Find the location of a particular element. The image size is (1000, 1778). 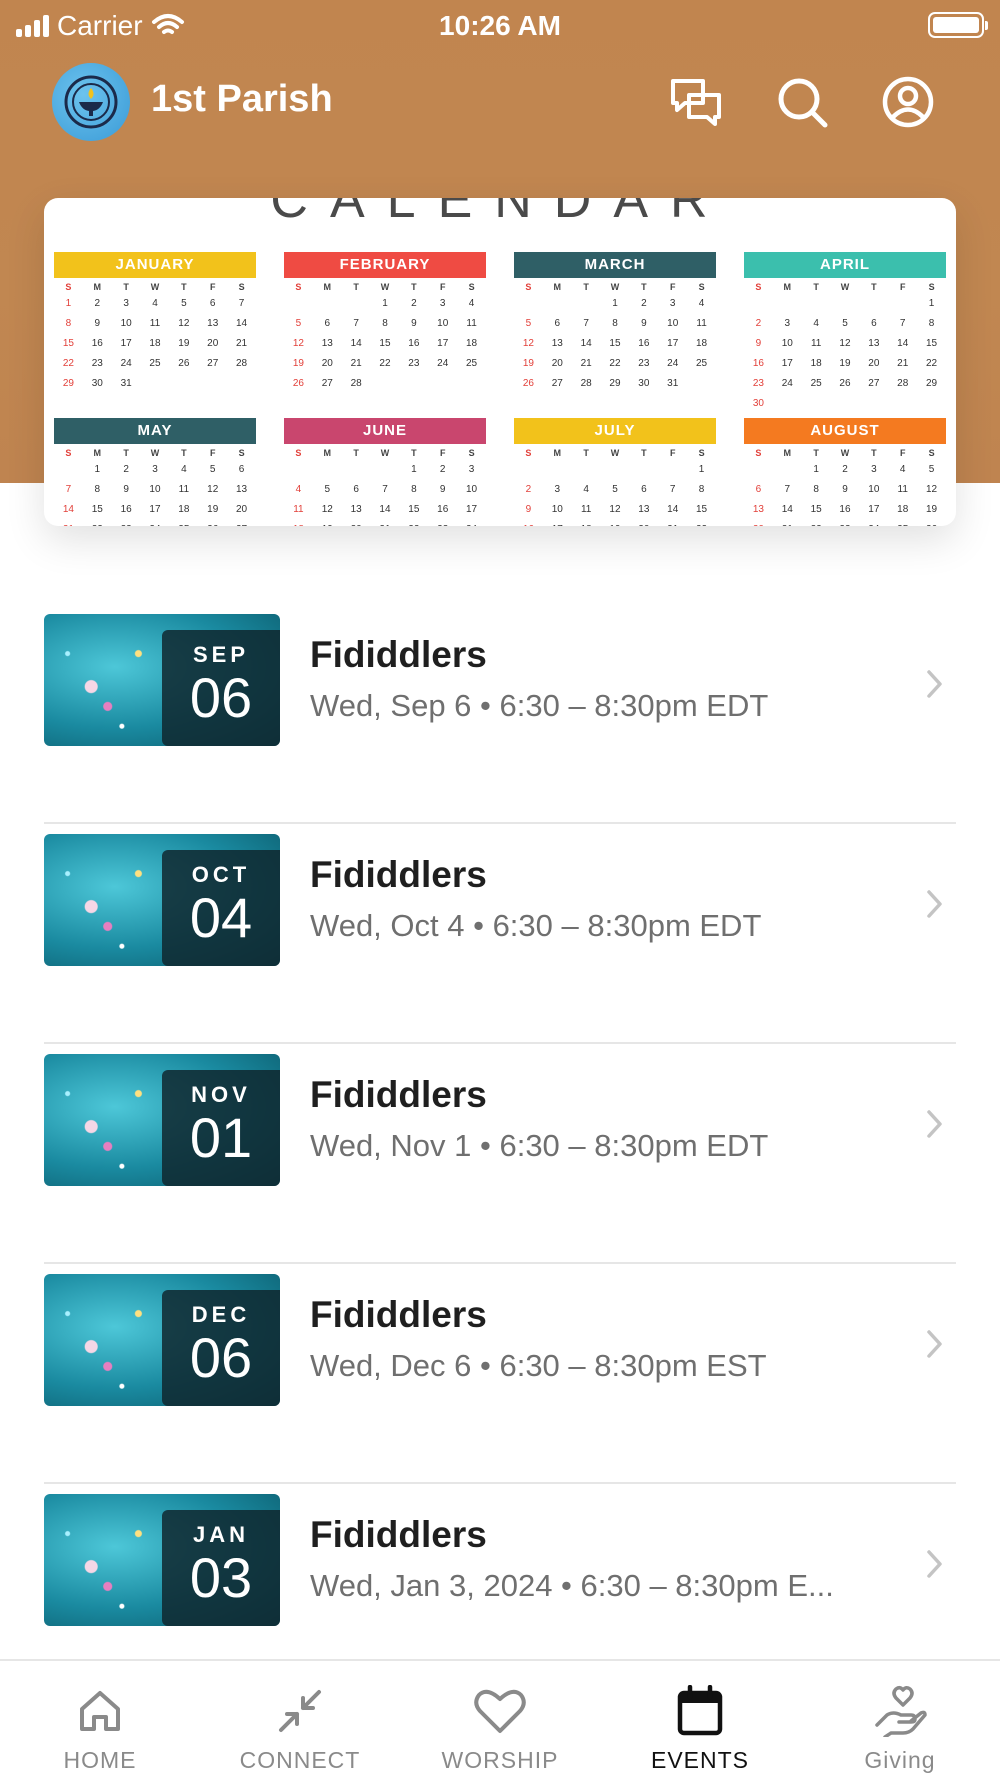

event-thumbnail: NOV 01 is located at coordinates (162, 1120).